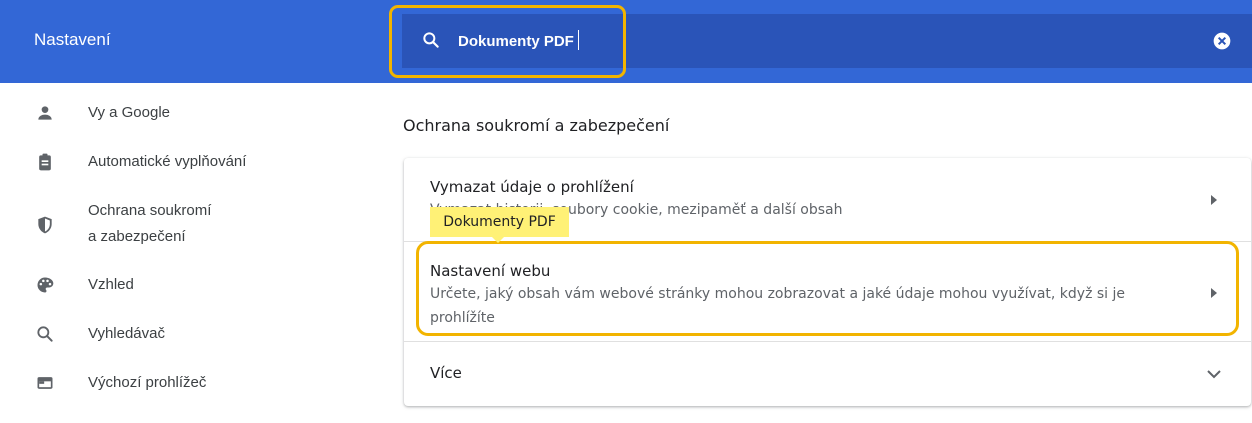 The width and height of the screenshot is (1252, 423). I want to click on site-settings-highlight-outline, so click(827, 288).